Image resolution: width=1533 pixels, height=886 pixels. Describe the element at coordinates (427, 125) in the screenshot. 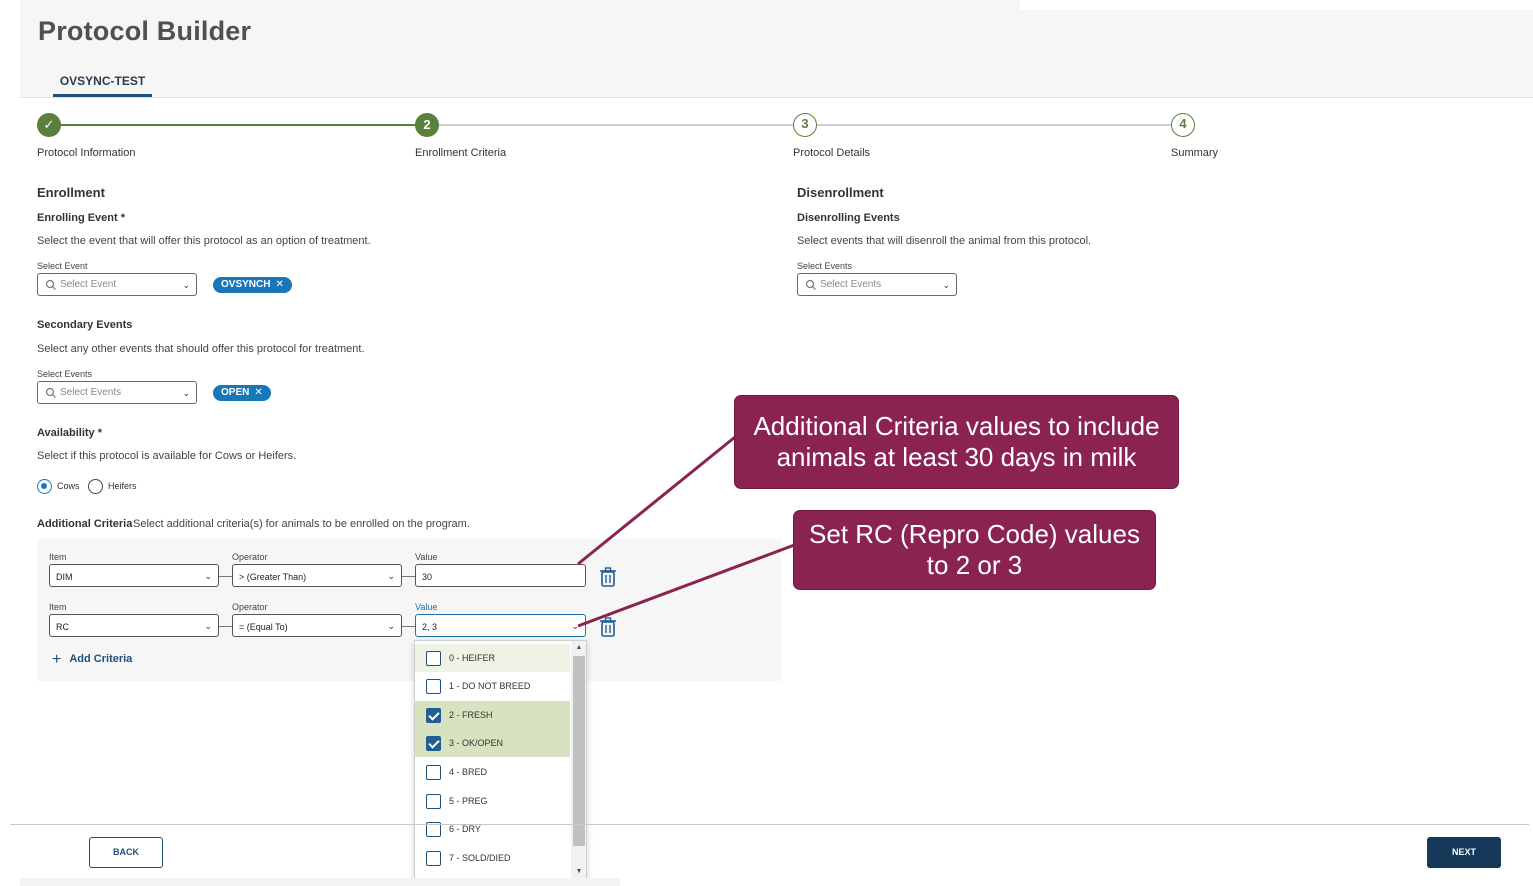

I see `step-2-circle: 2` at that location.